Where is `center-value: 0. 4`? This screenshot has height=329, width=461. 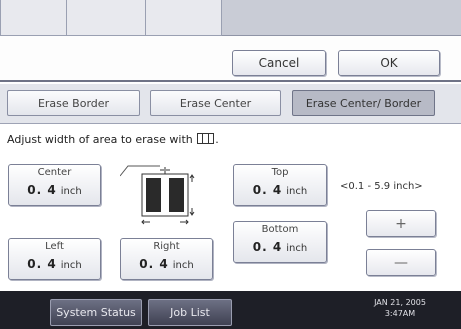 center-value: 0. 4 is located at coordinates (42, 190).